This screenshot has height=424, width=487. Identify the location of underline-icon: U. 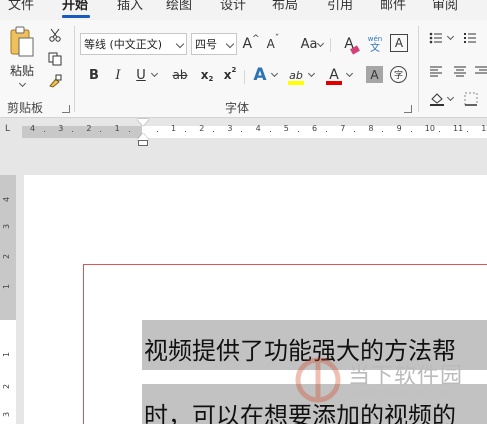
(141, 75).